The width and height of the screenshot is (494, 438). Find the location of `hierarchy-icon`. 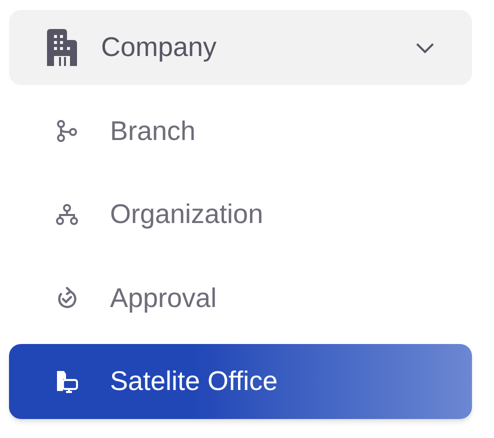

hierarchy-icon is located at coordinates (67, 215).